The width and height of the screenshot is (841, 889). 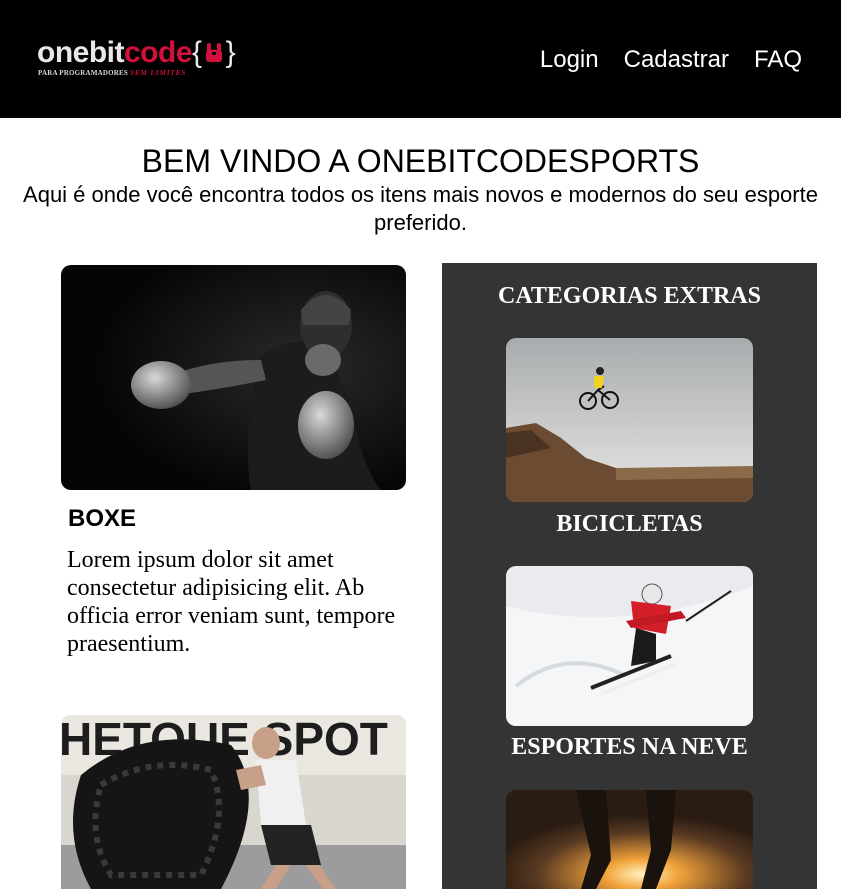 I want to click on featured-card-title: BOXE, so click(x=102, y=518).